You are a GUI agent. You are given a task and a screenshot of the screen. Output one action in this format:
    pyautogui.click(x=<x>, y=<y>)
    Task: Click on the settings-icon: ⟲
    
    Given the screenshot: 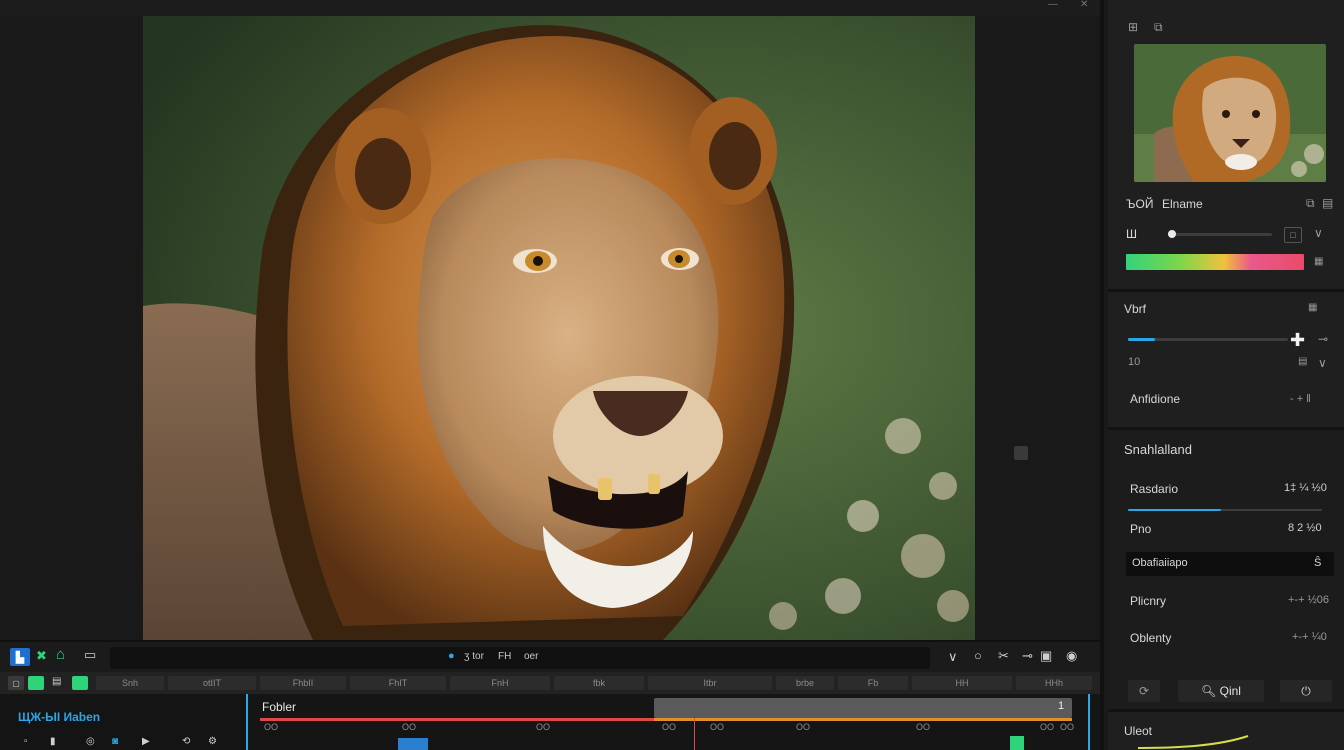 What is the action you would take?
    pyautogui.click(x=186, y=741)
    